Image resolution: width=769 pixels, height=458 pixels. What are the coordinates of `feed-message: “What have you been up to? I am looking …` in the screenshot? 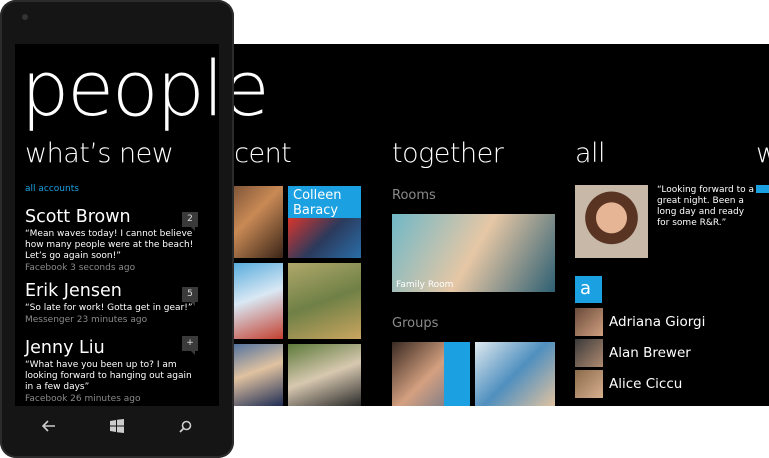 It's located at (108, 376).